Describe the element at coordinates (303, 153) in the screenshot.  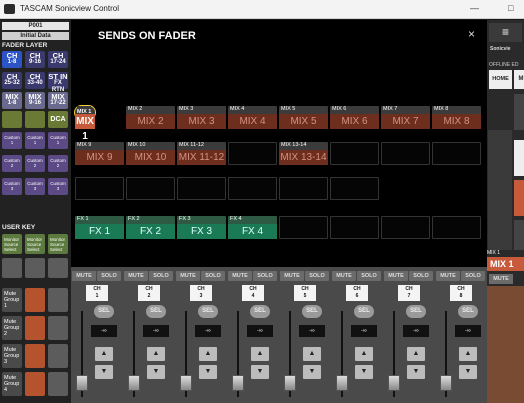
I see `mix-send-button: MIX 13-14 MIX 13-14` at that location.